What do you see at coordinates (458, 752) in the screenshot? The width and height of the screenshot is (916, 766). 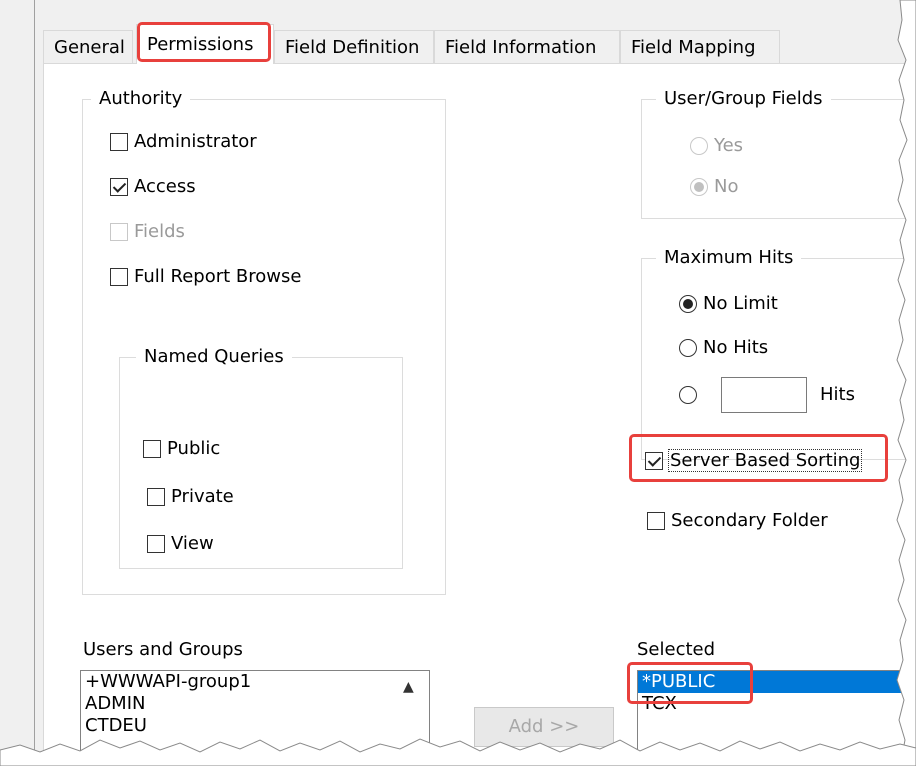 I see `torn-bottom-edge` at bounding box center [458, 752].